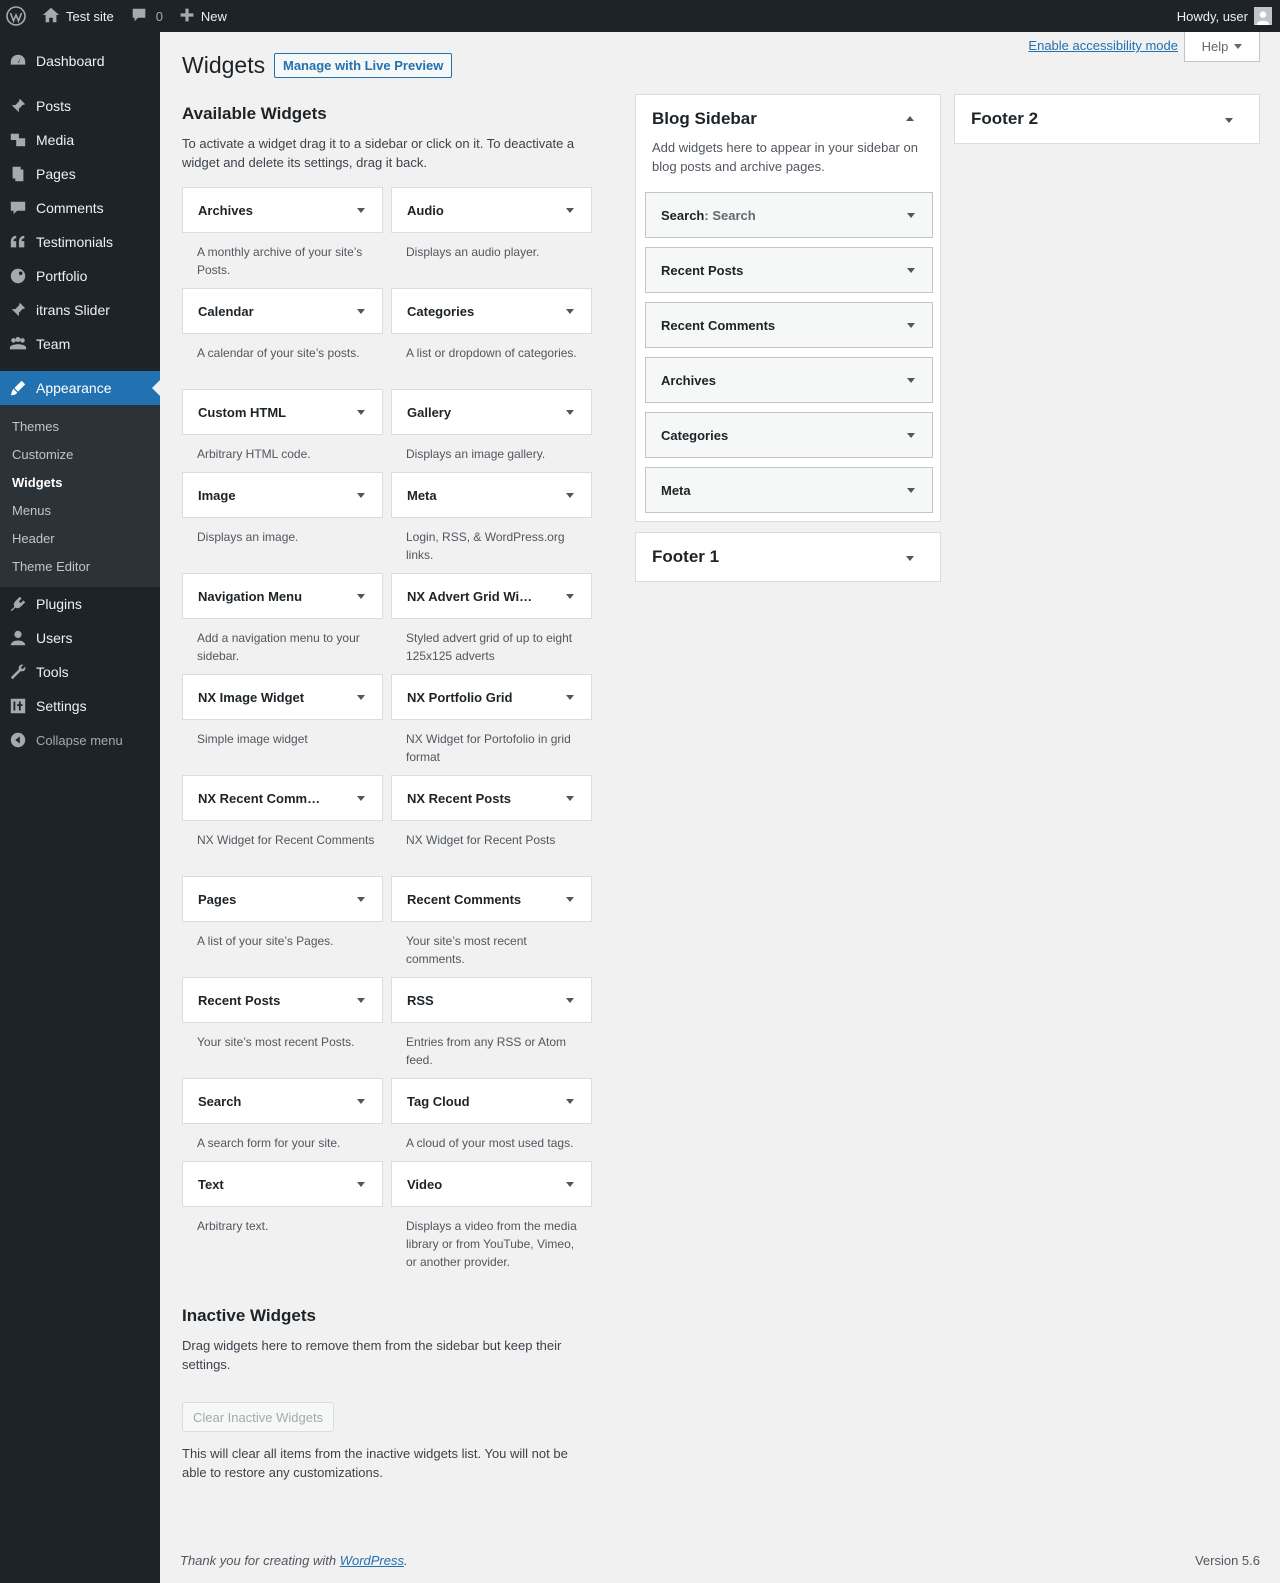  Describe the element at coordinates (80, 604) in the screenshot. I see `menu-item-plugins: Plugins` at that location.